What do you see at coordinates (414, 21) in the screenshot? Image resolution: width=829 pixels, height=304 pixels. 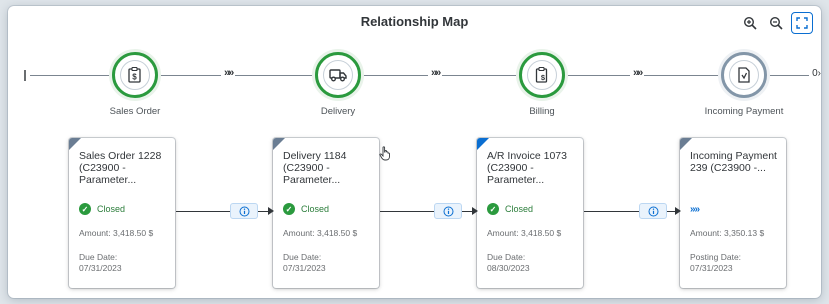 I see `page-title: Relationship Map` at bounding box center [414, 21].